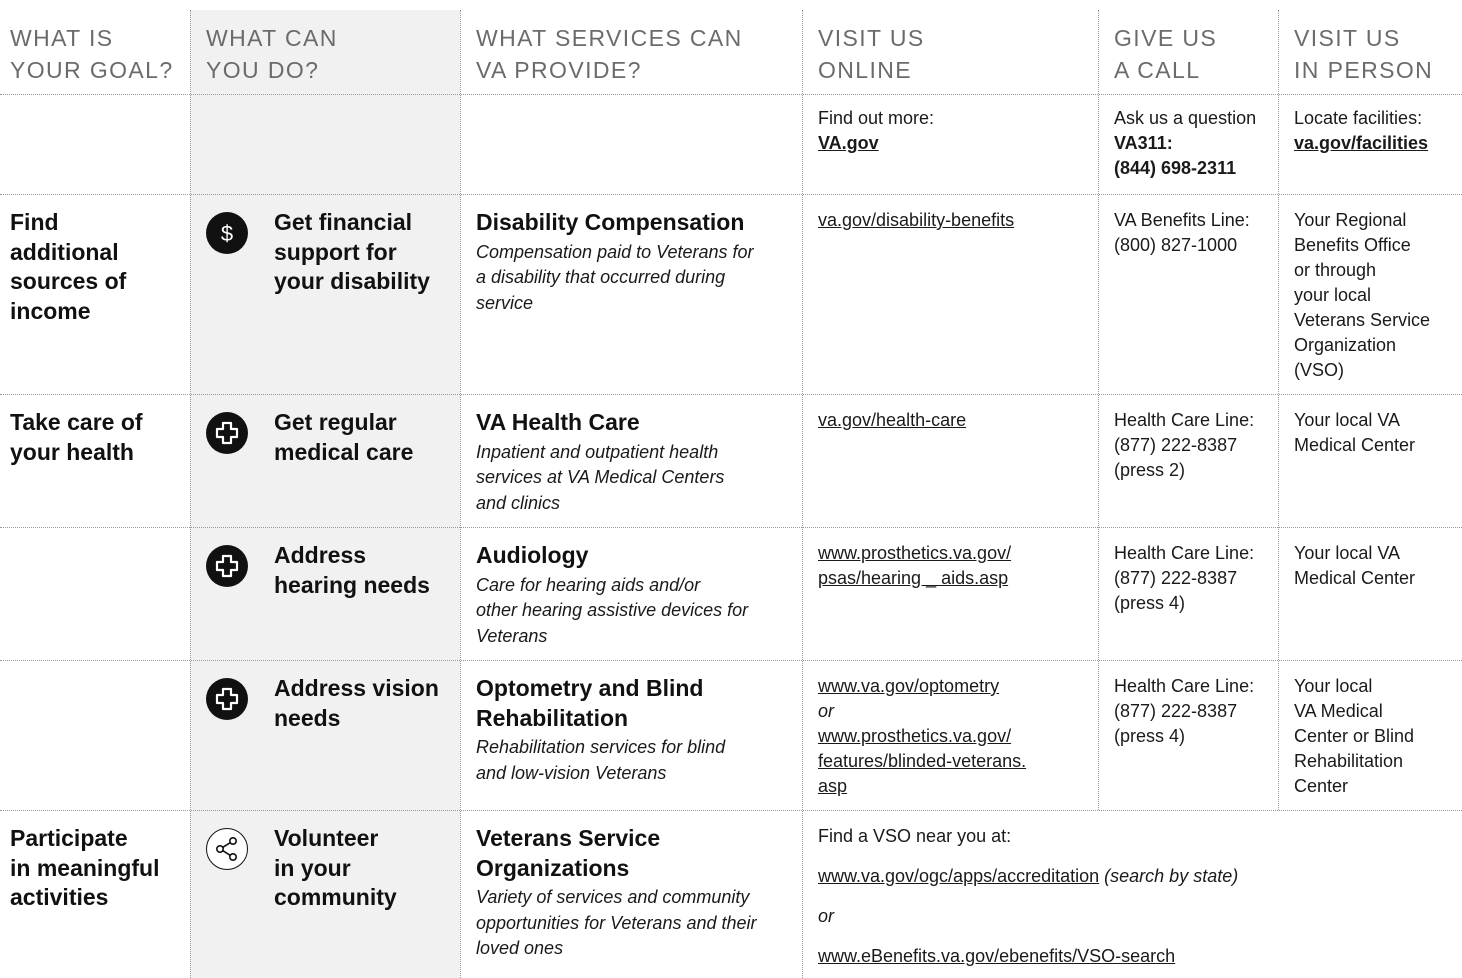 Image resolution: width=1462 pixels, height=978 pixels. Describe the element at coordinates (272, 54) in the screenshot. I see `header-what-can-you-do: WHAT CAN YOU DO?` at that location.